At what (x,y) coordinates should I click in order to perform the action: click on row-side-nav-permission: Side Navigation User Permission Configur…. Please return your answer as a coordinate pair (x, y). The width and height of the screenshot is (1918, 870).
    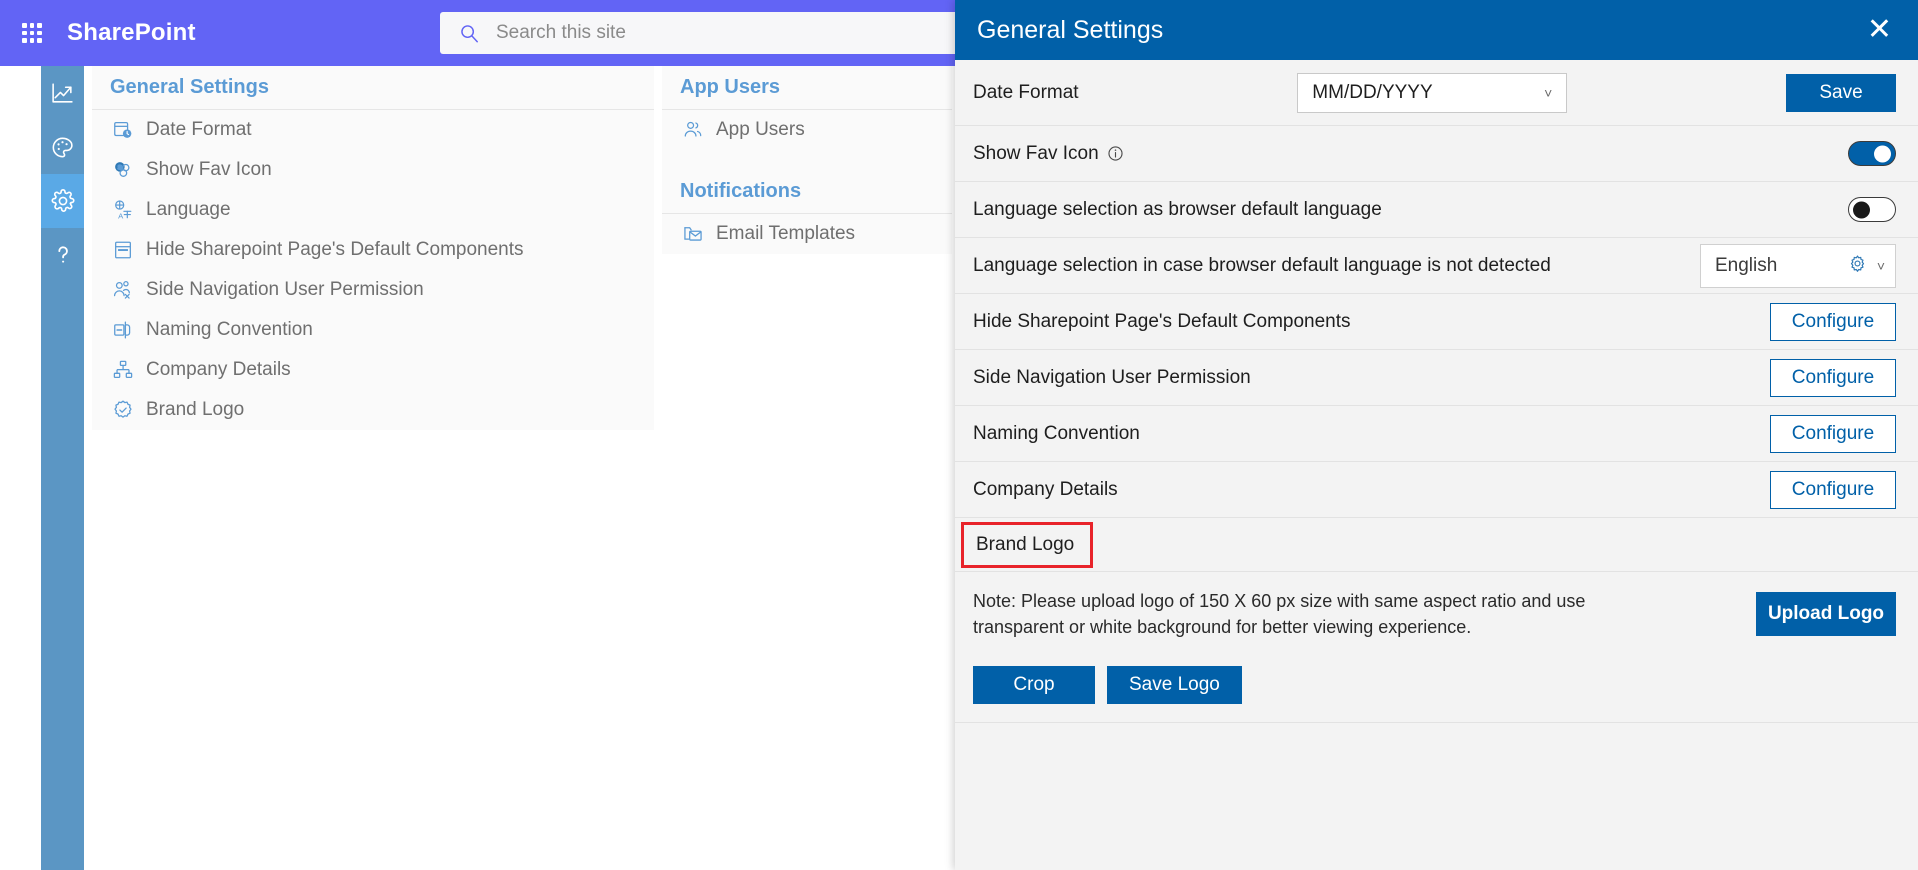
    Looking at the image, I should click on (1436, 378).